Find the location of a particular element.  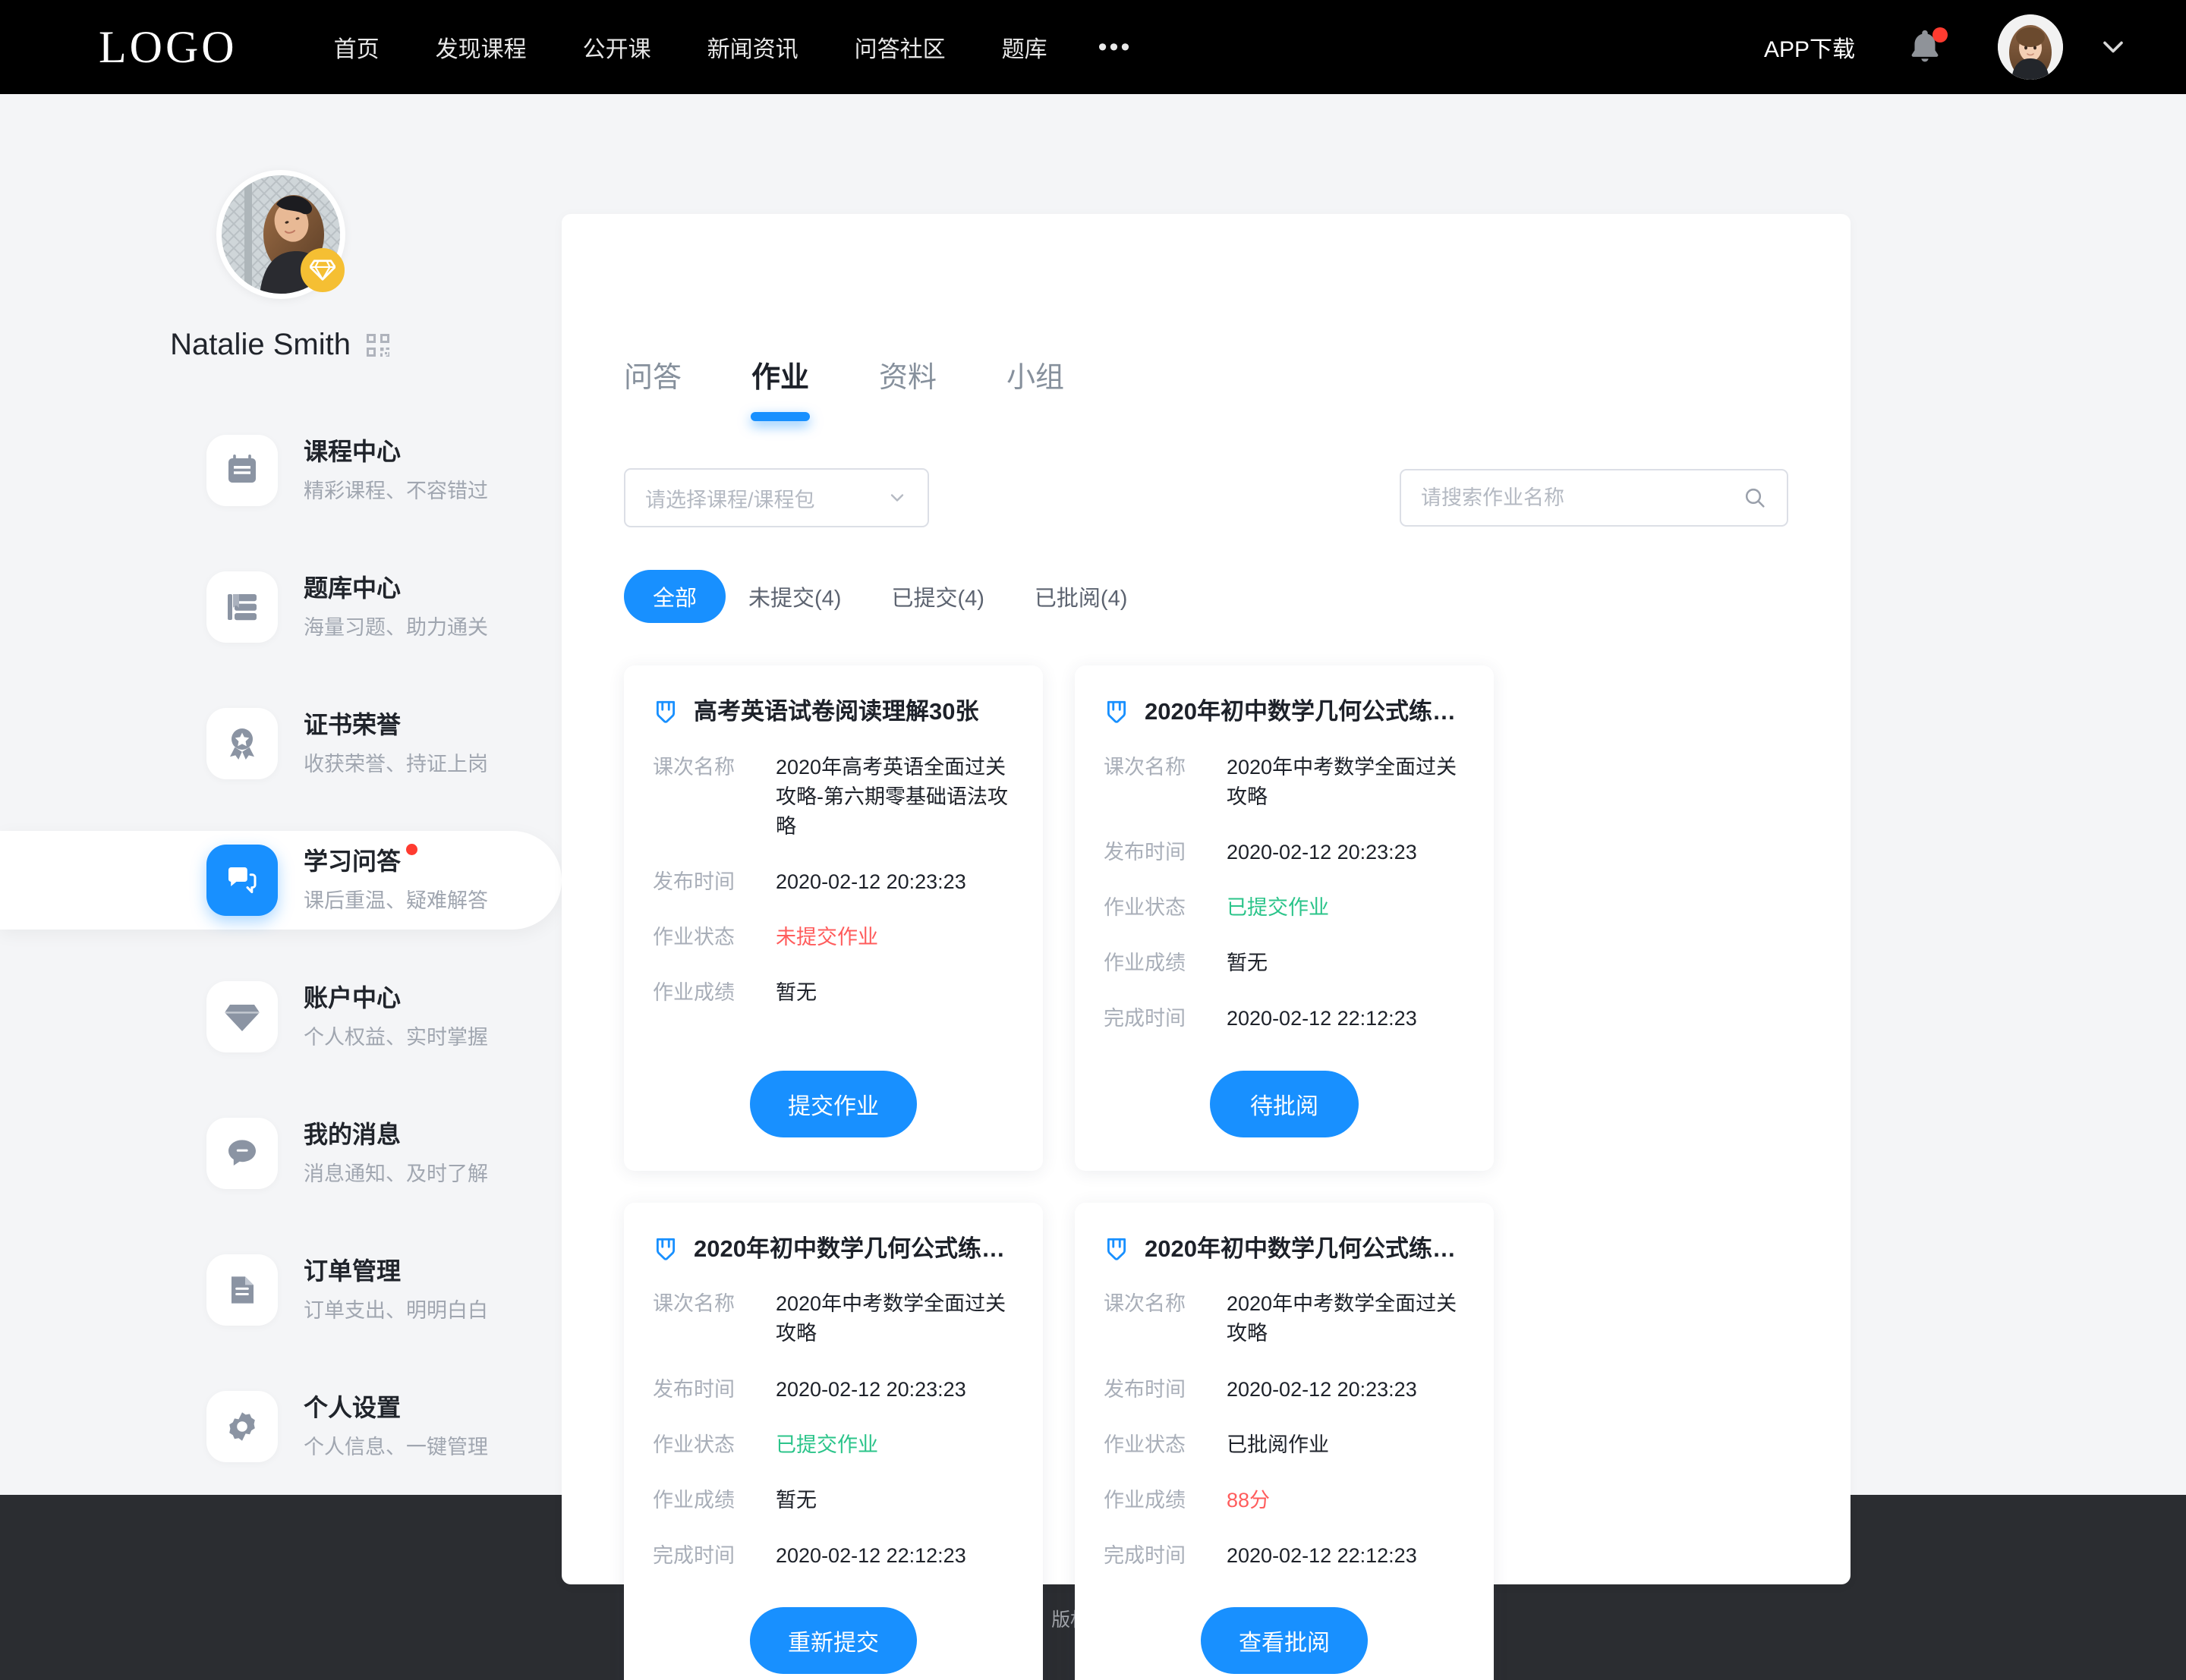

card-action-wrap: 提交作业 is located at coordinates (833, 1103).